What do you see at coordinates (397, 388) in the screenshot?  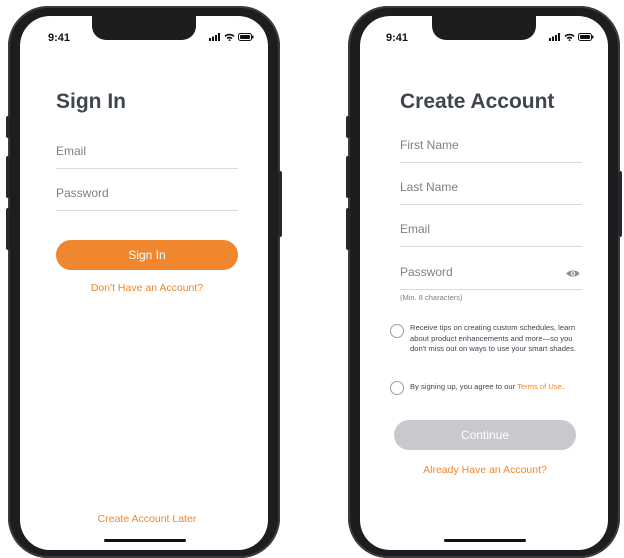 I see `terms-checkbox` at bounding box center [397, 388].